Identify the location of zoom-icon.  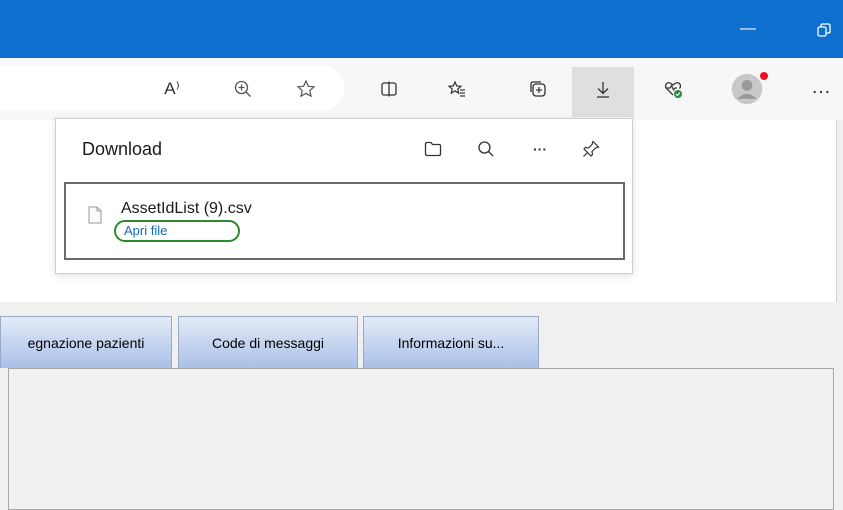
(243, 89).